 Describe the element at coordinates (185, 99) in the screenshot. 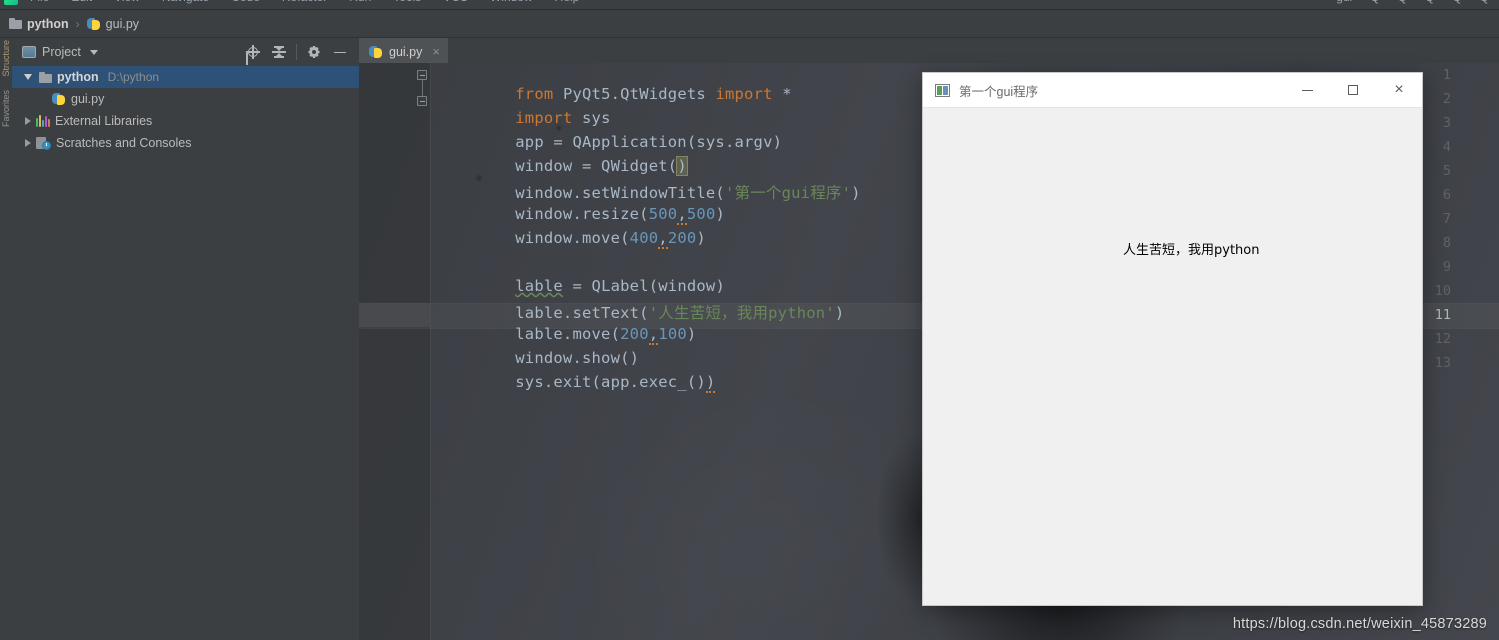

I see `tree-node-gui-py: gui.py` at that location.